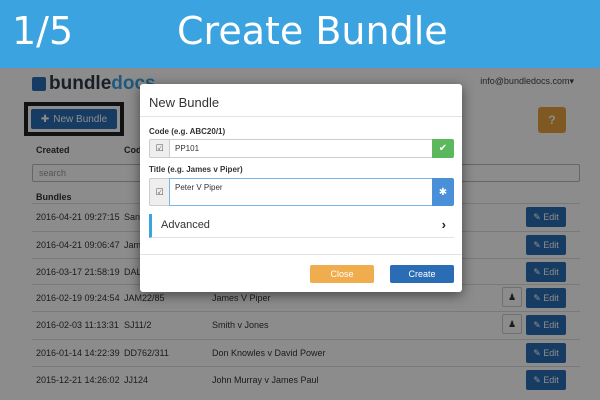 The width and height of the screenshot is (600, 400). What do you see at coordinates (443, 192) in the screenshot?
I see `asterisk-icon: ✱` at bounding box center [443, 192].